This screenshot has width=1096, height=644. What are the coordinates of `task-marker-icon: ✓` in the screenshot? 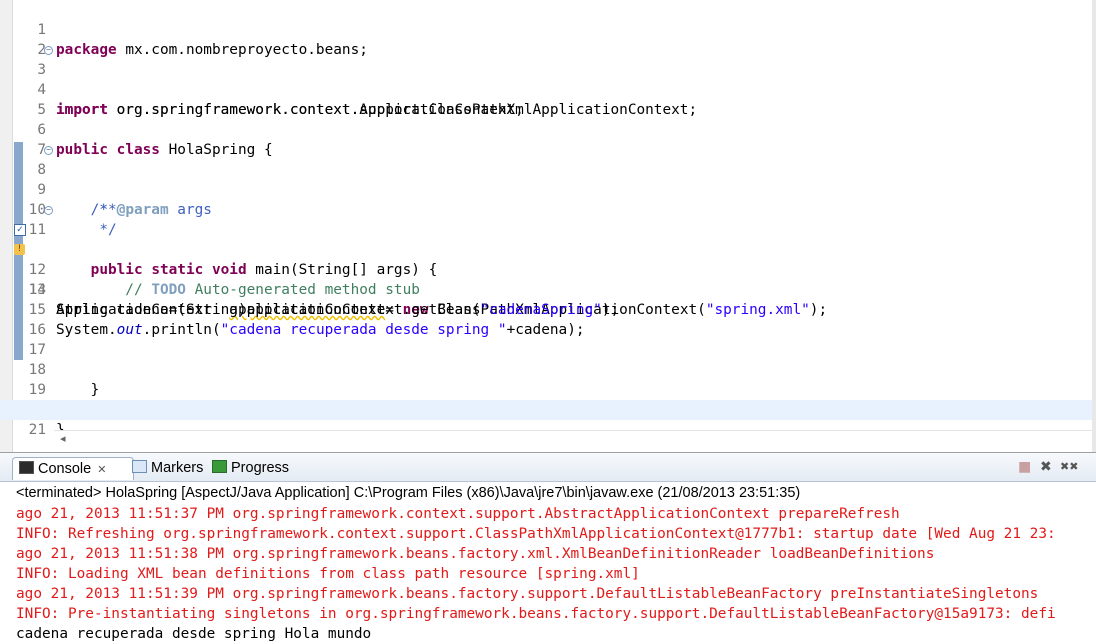 It's located at (20, 230).